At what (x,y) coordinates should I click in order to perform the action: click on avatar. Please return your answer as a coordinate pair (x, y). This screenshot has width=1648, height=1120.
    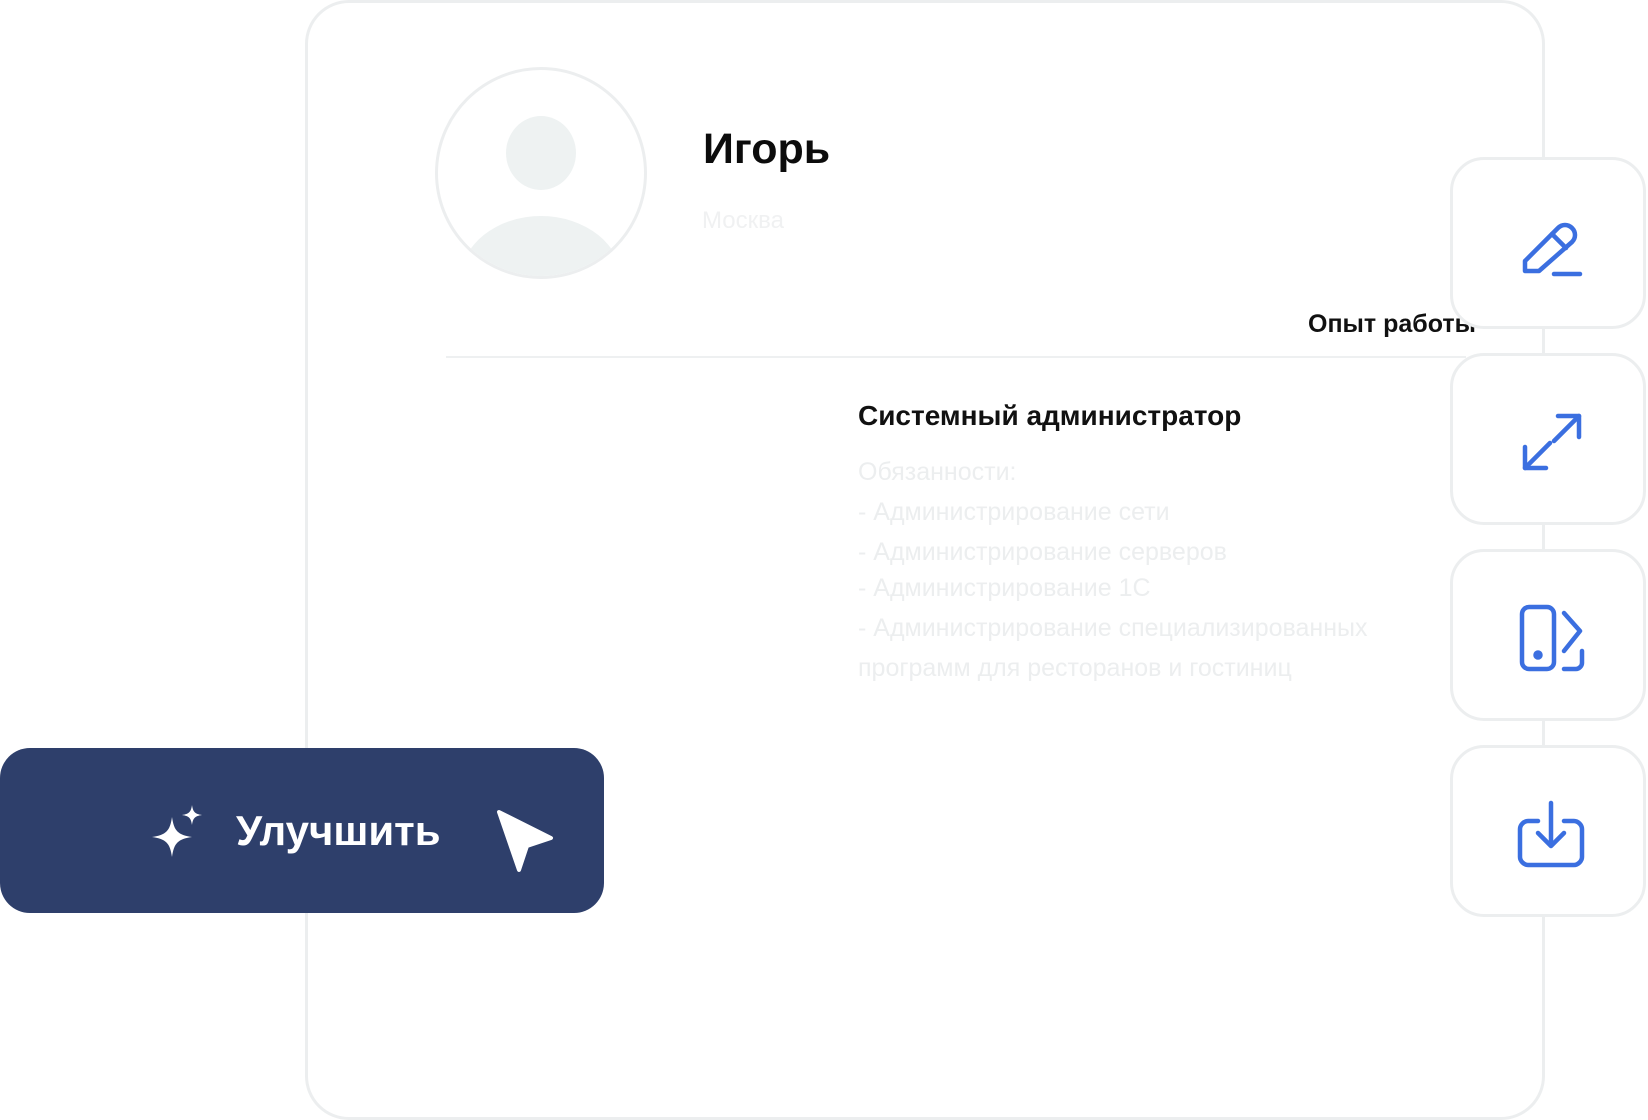
    Looking at the image, I should click on (541, 173).